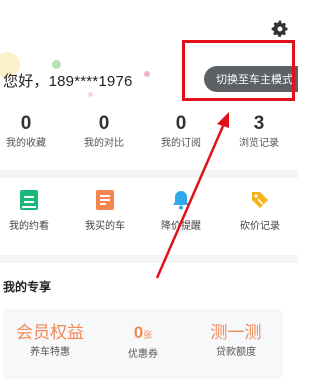 The width and height of the screenshot is (320, 390). Describe the element at coordinates (29, 200) in the screenshot. I see `calendar-icon` at that location.